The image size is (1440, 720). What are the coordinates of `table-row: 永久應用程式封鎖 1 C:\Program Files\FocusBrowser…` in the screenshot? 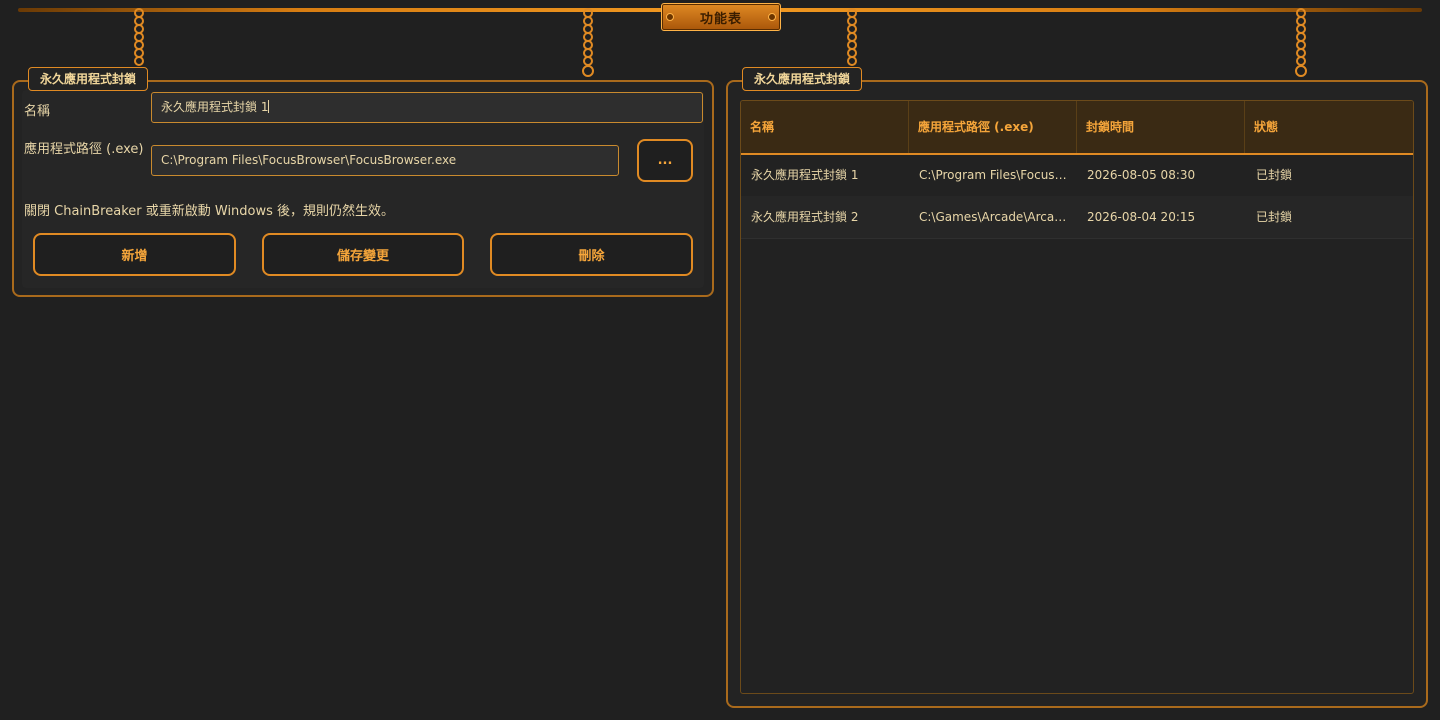 It's located at (1077, 175).